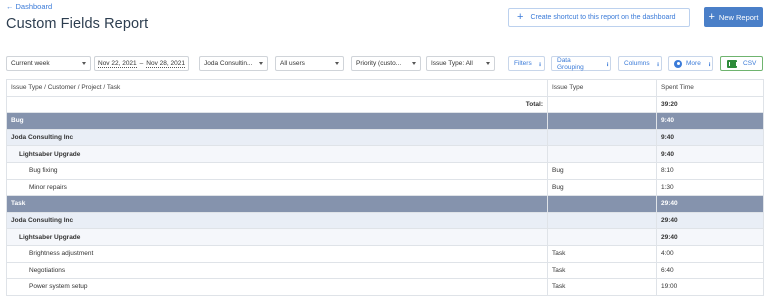 The width and height of the screenshot is (768, 302). I want to click on new-report-button: + New Report, so click(733, 17).